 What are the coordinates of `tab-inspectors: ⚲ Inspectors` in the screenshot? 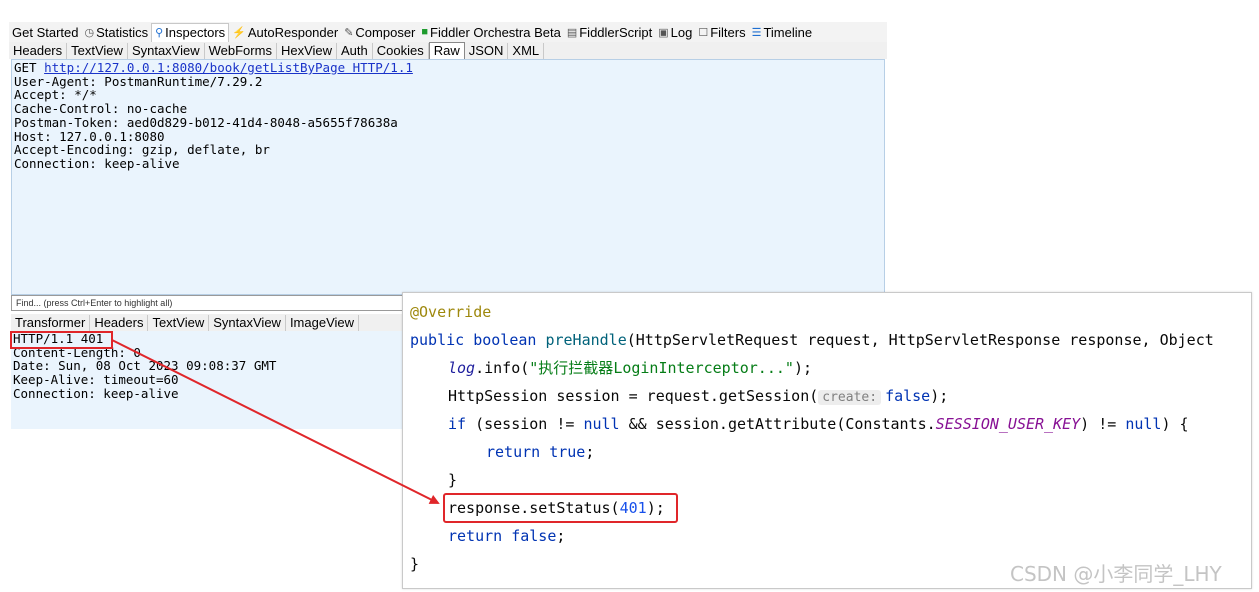 It's located at (190, 32).